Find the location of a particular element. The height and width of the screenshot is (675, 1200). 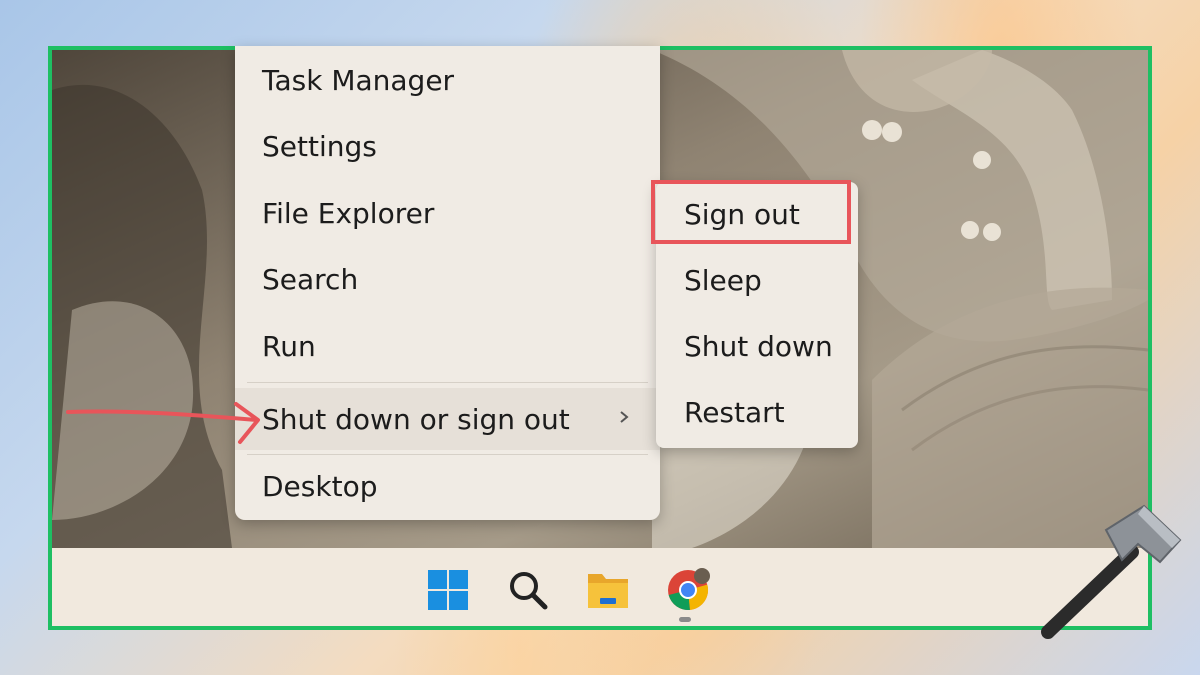

menu-item-label: Settings is located at coordinates (319, 146).